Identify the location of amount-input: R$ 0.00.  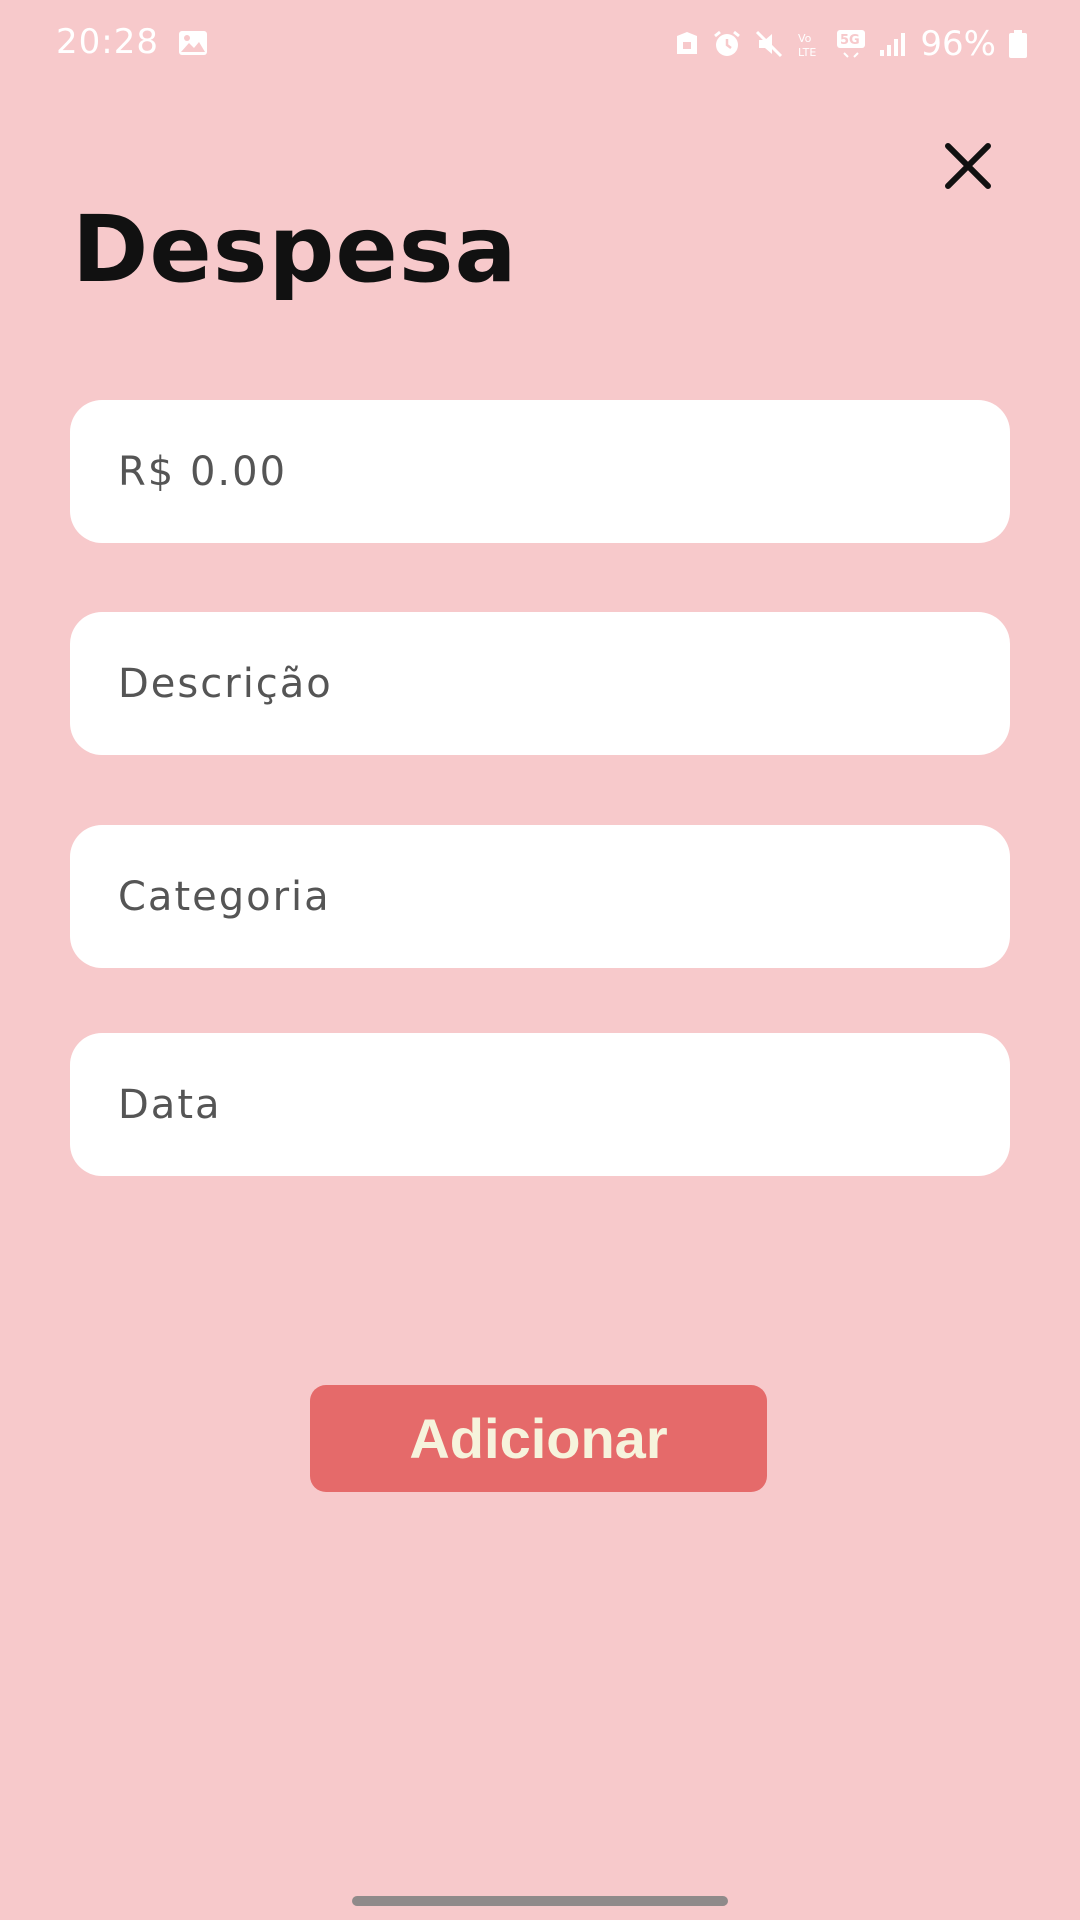
(540, 471).